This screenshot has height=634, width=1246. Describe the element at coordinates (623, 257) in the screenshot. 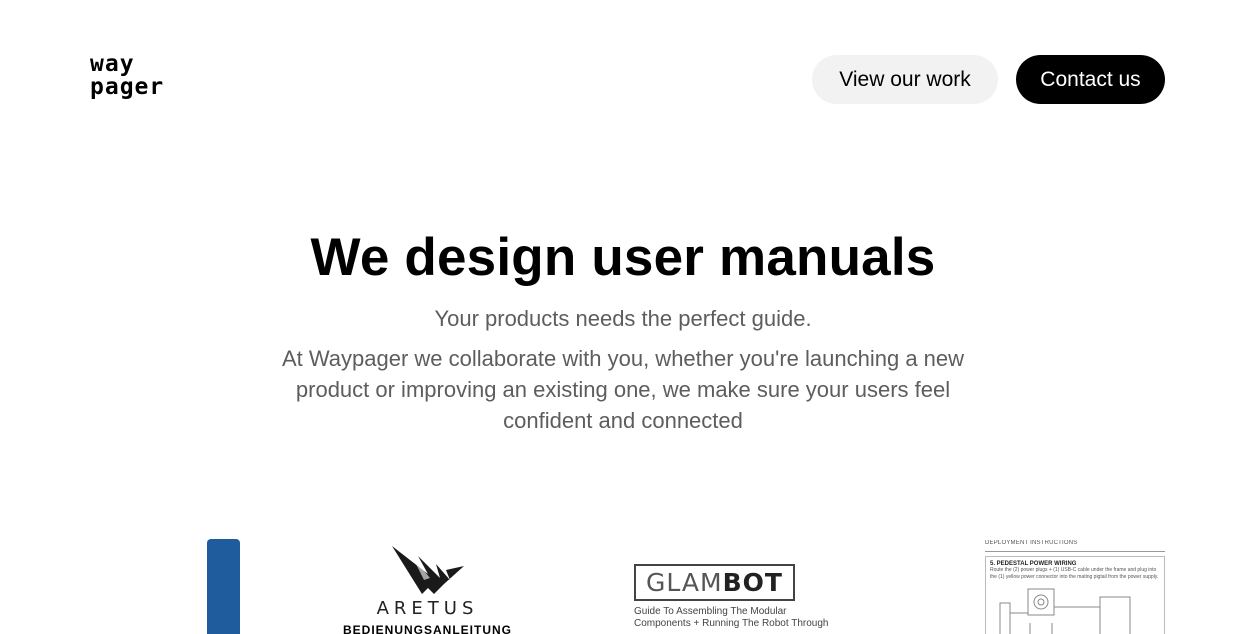

I see `hero-title: We design user manuals` at that location.